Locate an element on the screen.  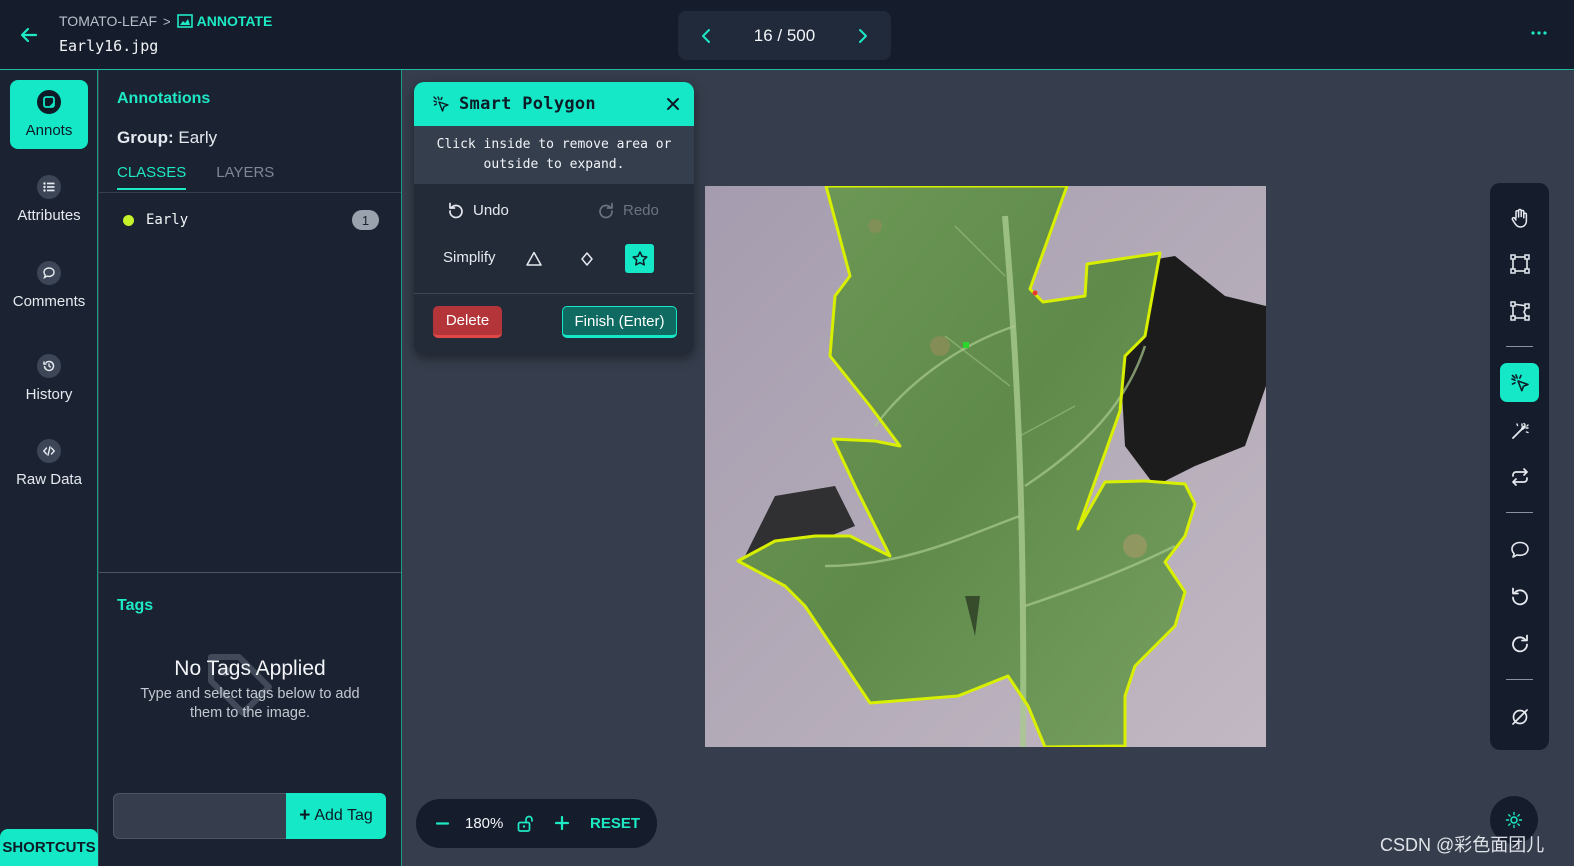
rail-item-label: History is located at coordinates (49, 394).